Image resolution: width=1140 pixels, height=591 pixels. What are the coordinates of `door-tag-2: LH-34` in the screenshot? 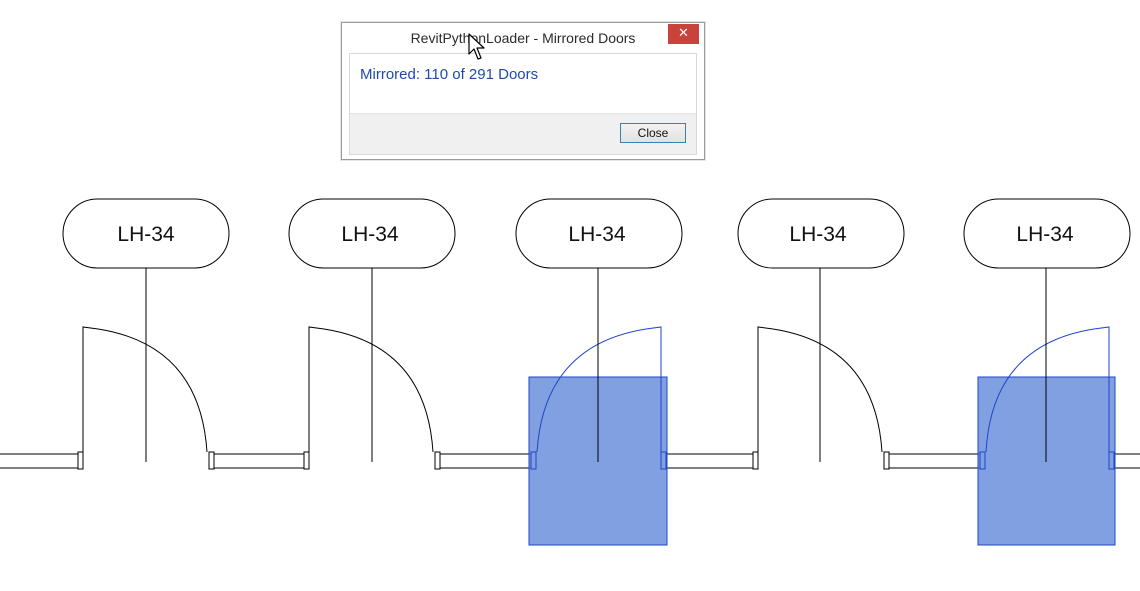 It's located at (372, 233).